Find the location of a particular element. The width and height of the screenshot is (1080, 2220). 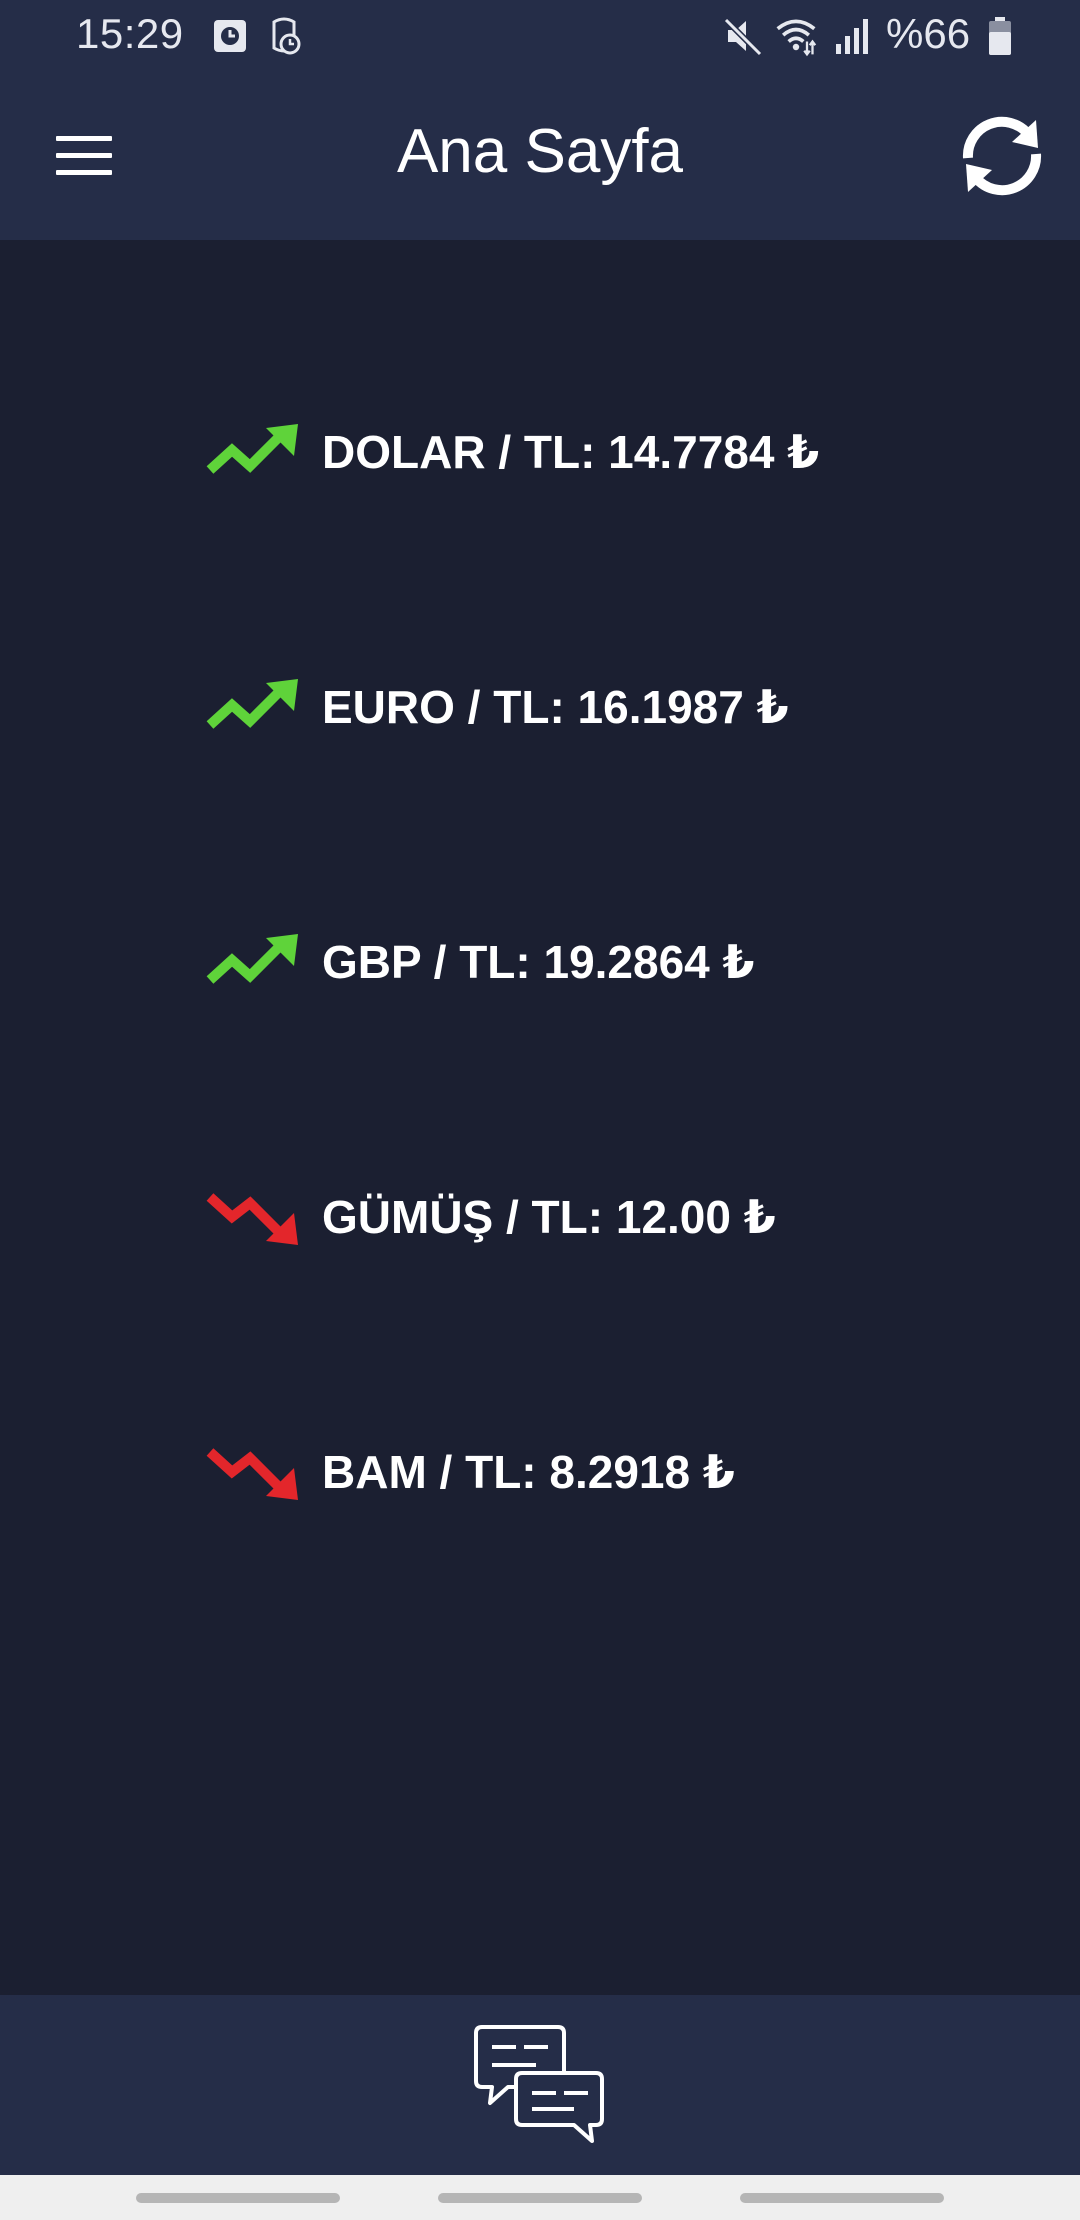

rate-row-gumus: GÜMÜŞ / TL: 12.00 ₺ is located at coordinates (490, 1217).